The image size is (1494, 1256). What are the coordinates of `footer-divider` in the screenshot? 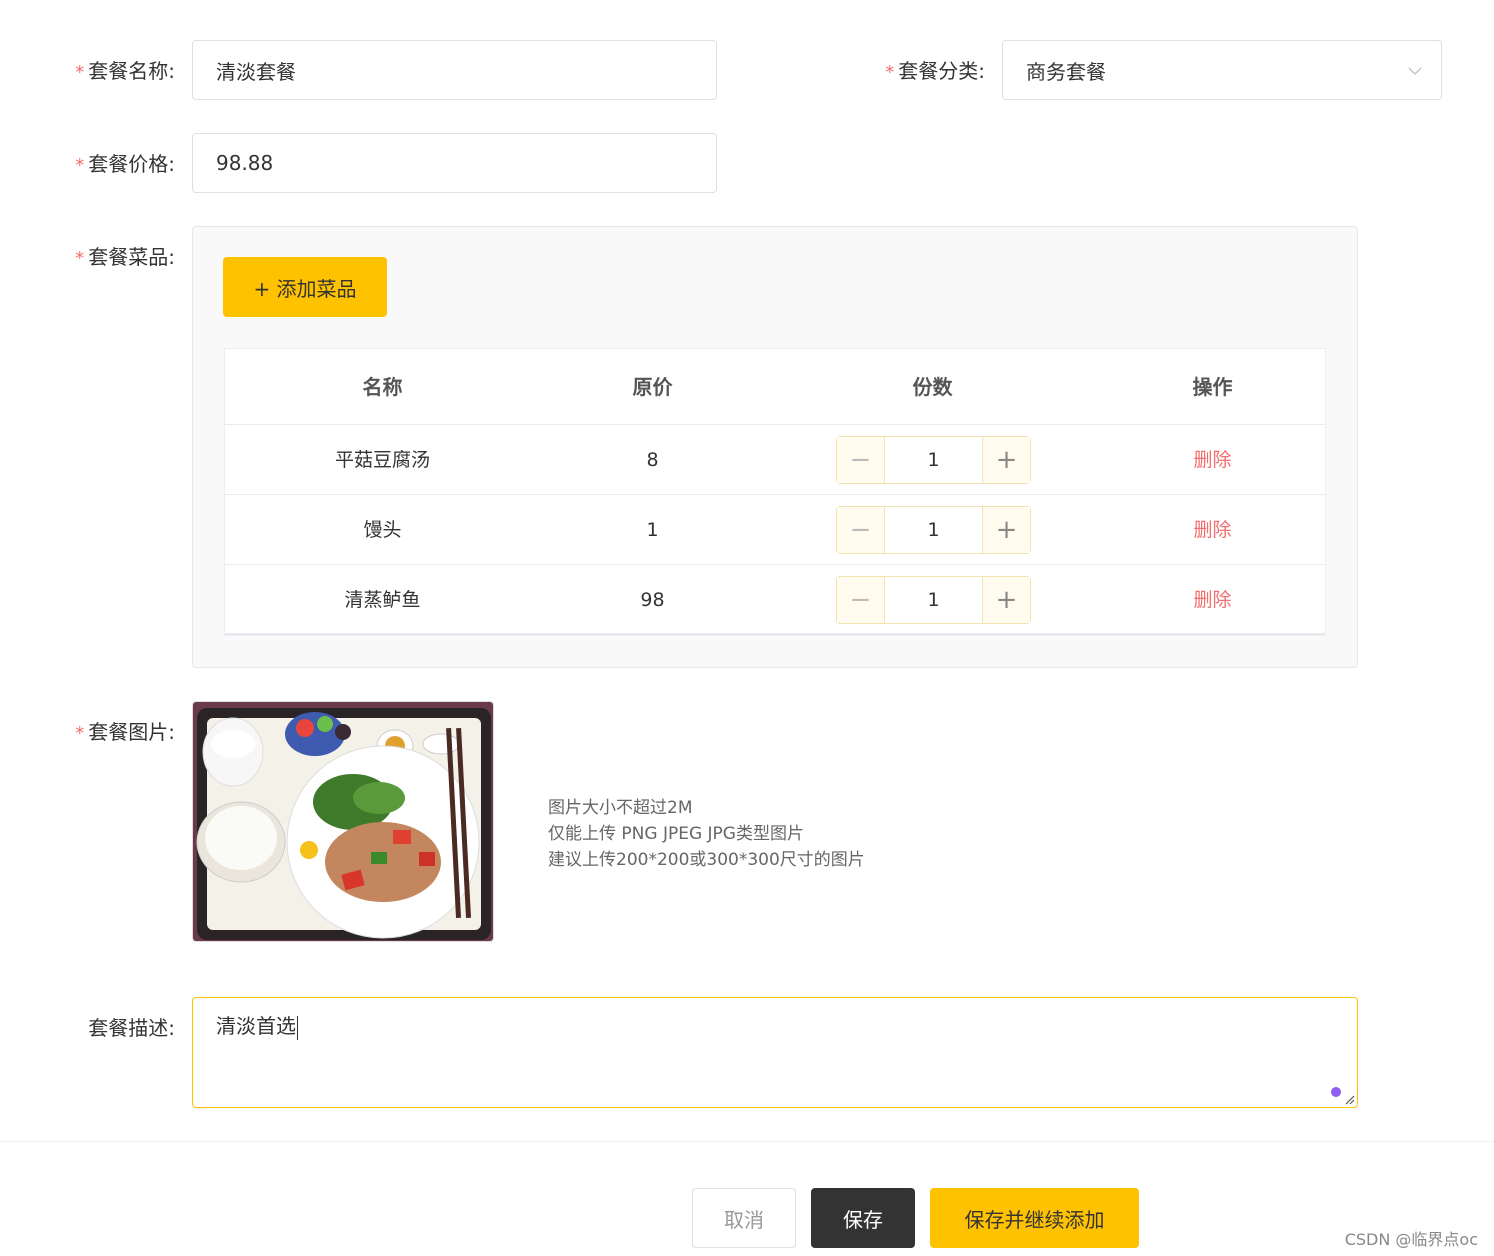 It's located at (747, 1141).